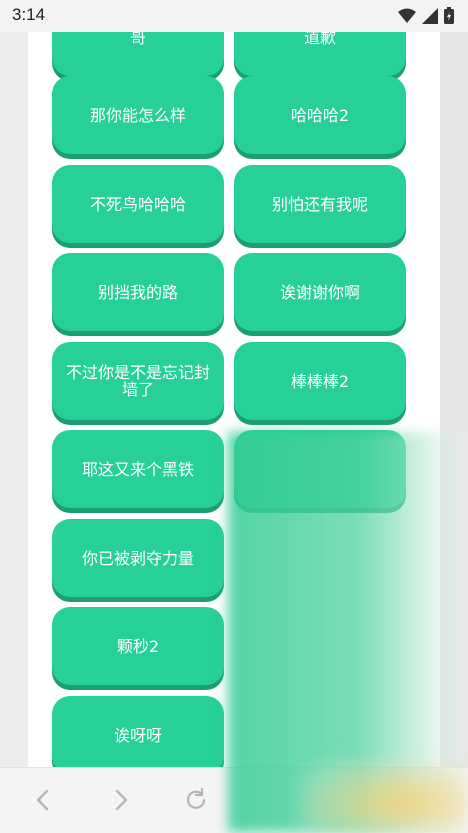 This screenshot has height=833, width=468. I want to click on back-icon, so click(44, 800).